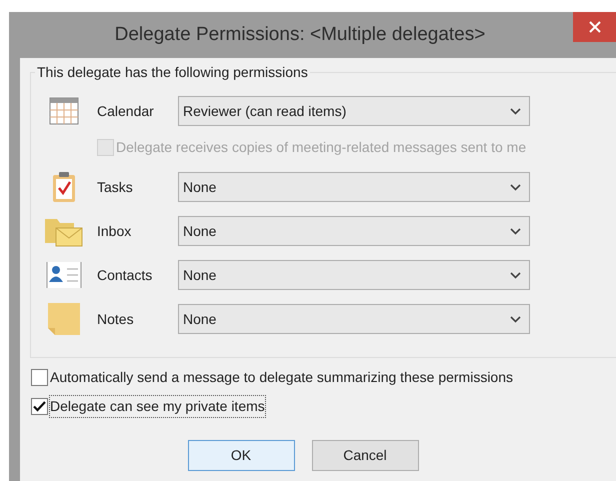  Describe the element at coordinates (115, 187) in the screenshot. I see `field-label: Tasks` at that location.